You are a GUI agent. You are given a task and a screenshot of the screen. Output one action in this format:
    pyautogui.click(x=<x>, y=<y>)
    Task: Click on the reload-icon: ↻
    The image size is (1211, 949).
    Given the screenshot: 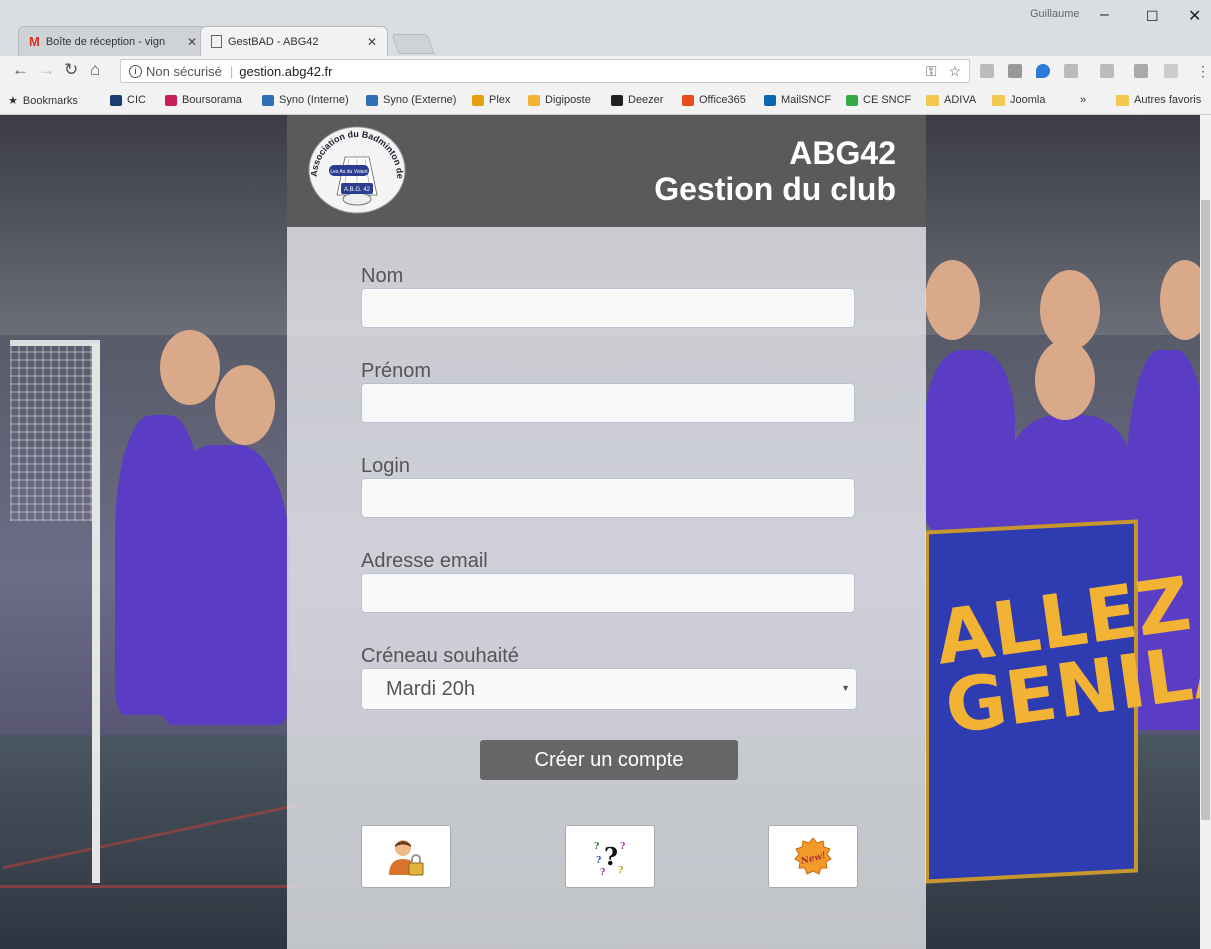 What is the action you would take?
    pyautogui.click(x=71, y=70)
    